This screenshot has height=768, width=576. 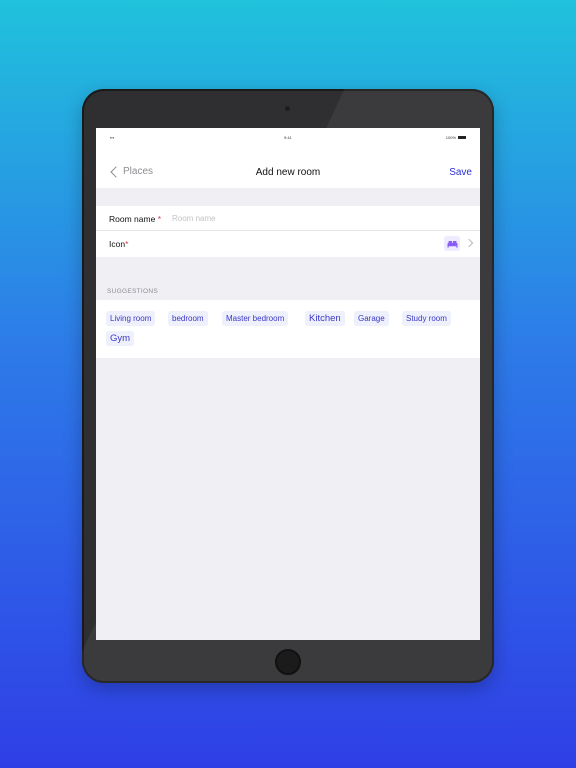 I want to click on status-time: 9:41, so click(x=288, y=137).